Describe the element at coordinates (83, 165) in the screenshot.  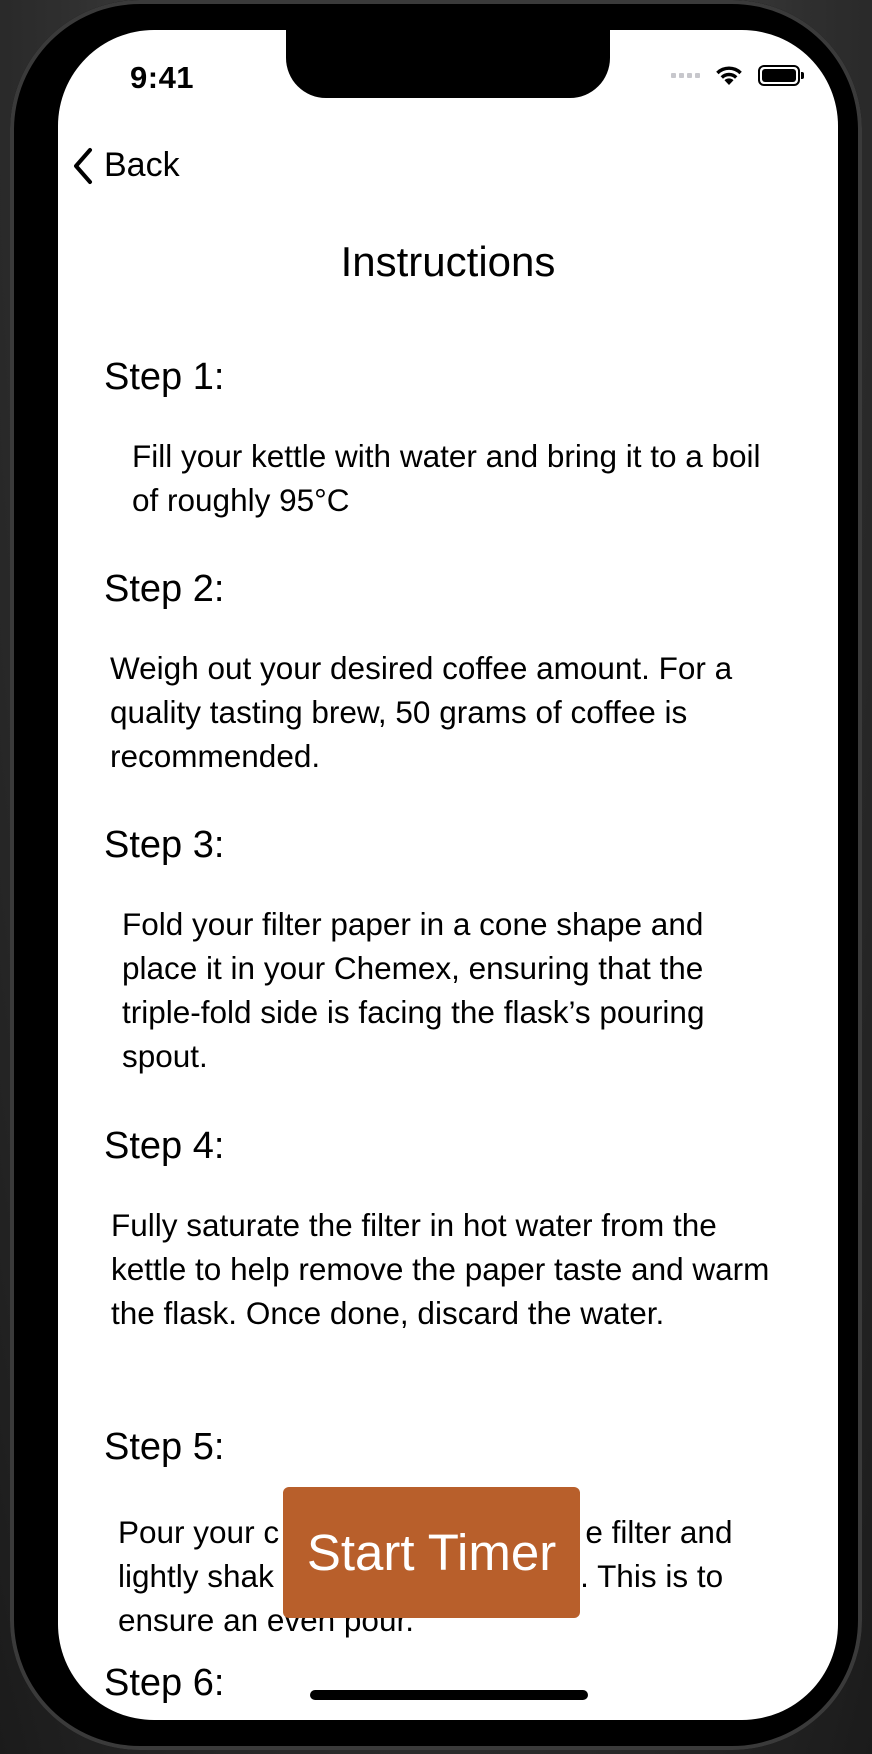
I see `chevron-left-icon` at that location.